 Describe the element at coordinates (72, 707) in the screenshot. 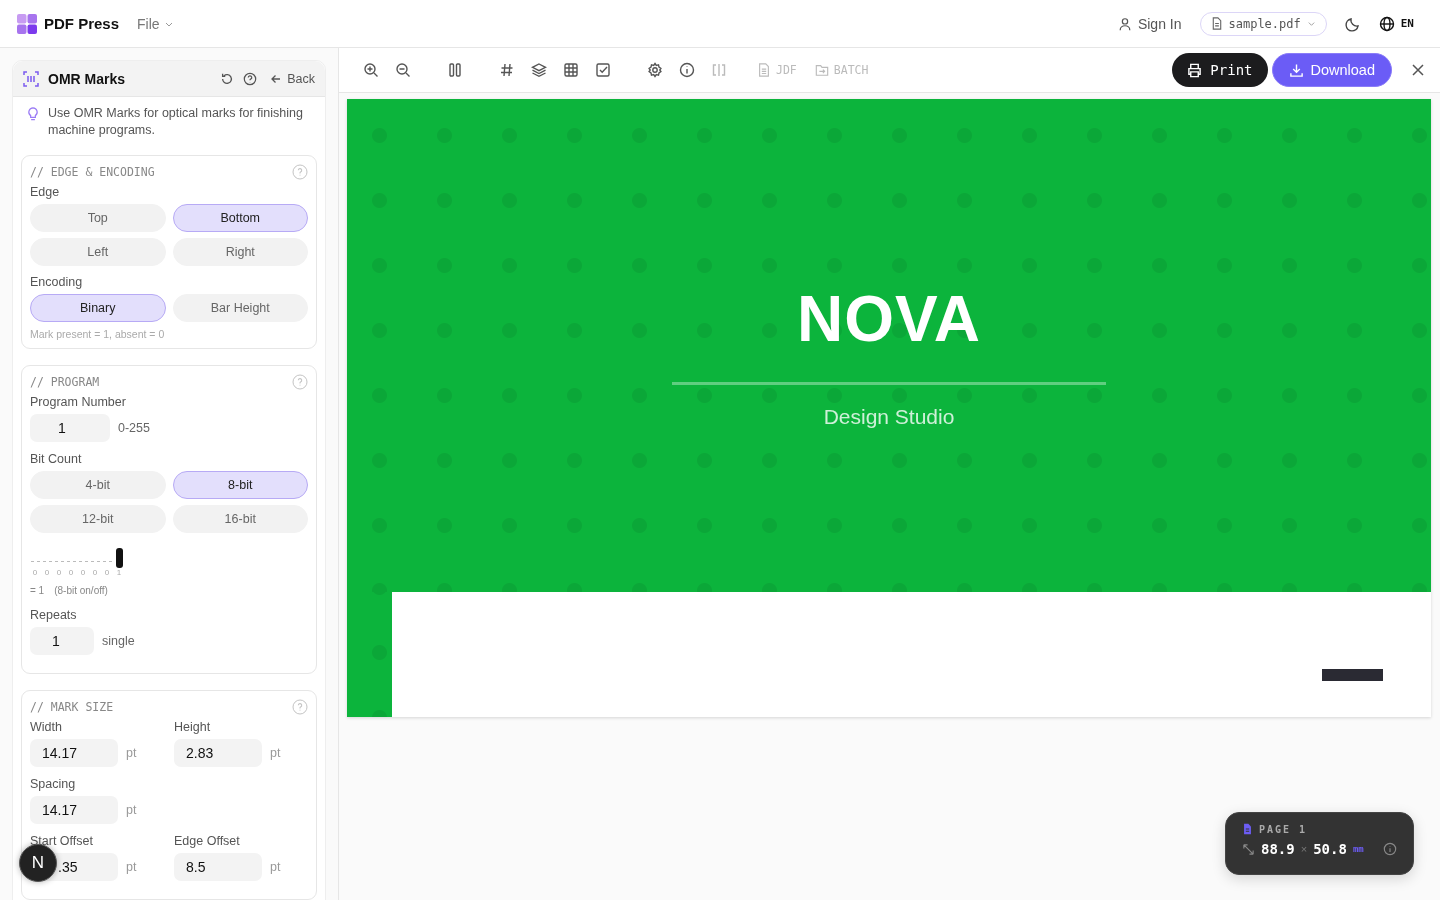

I see `section-title: // MARK SIZE` at that location.